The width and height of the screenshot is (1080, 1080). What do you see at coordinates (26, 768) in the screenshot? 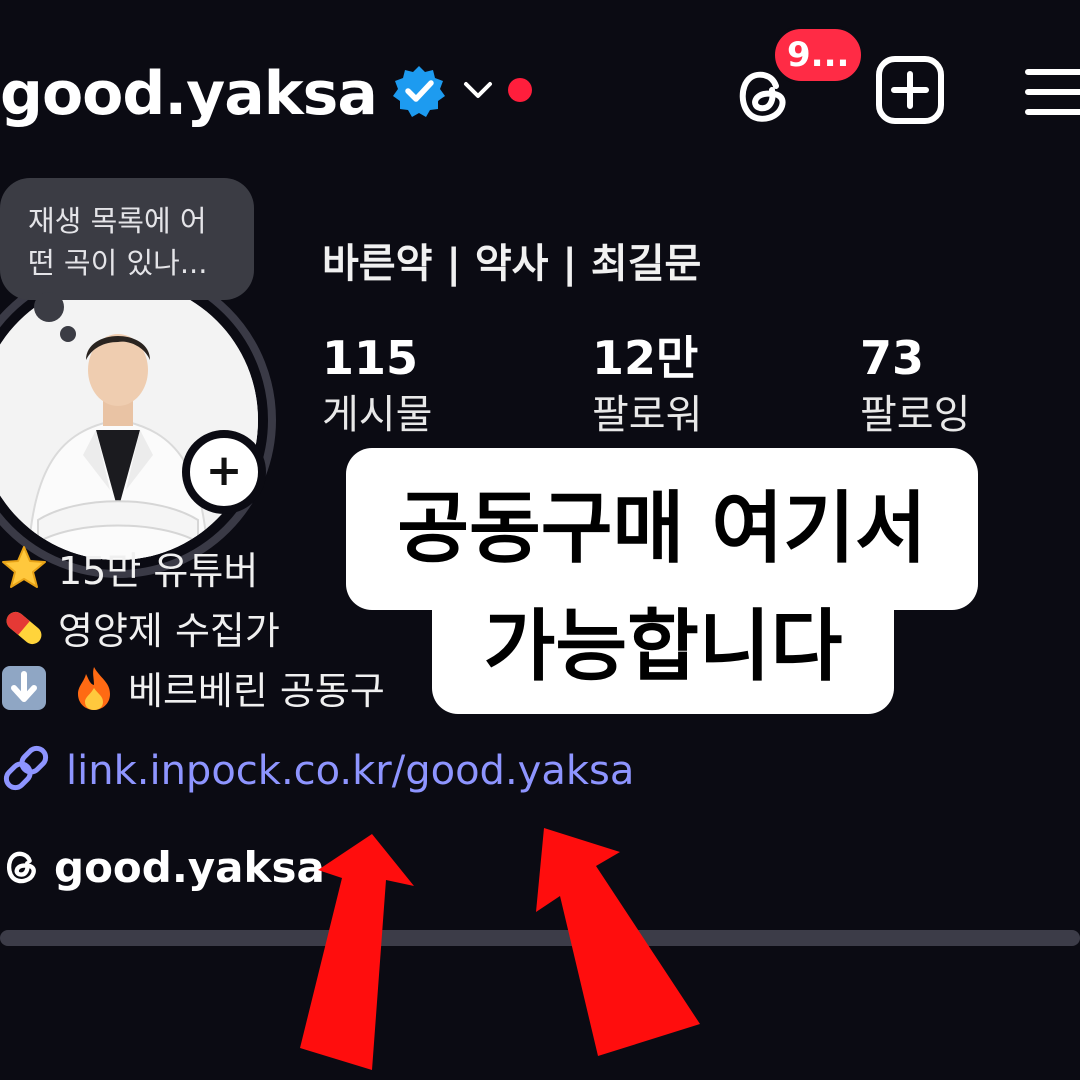
I see `link-icon` at bounding box center [26, 768].